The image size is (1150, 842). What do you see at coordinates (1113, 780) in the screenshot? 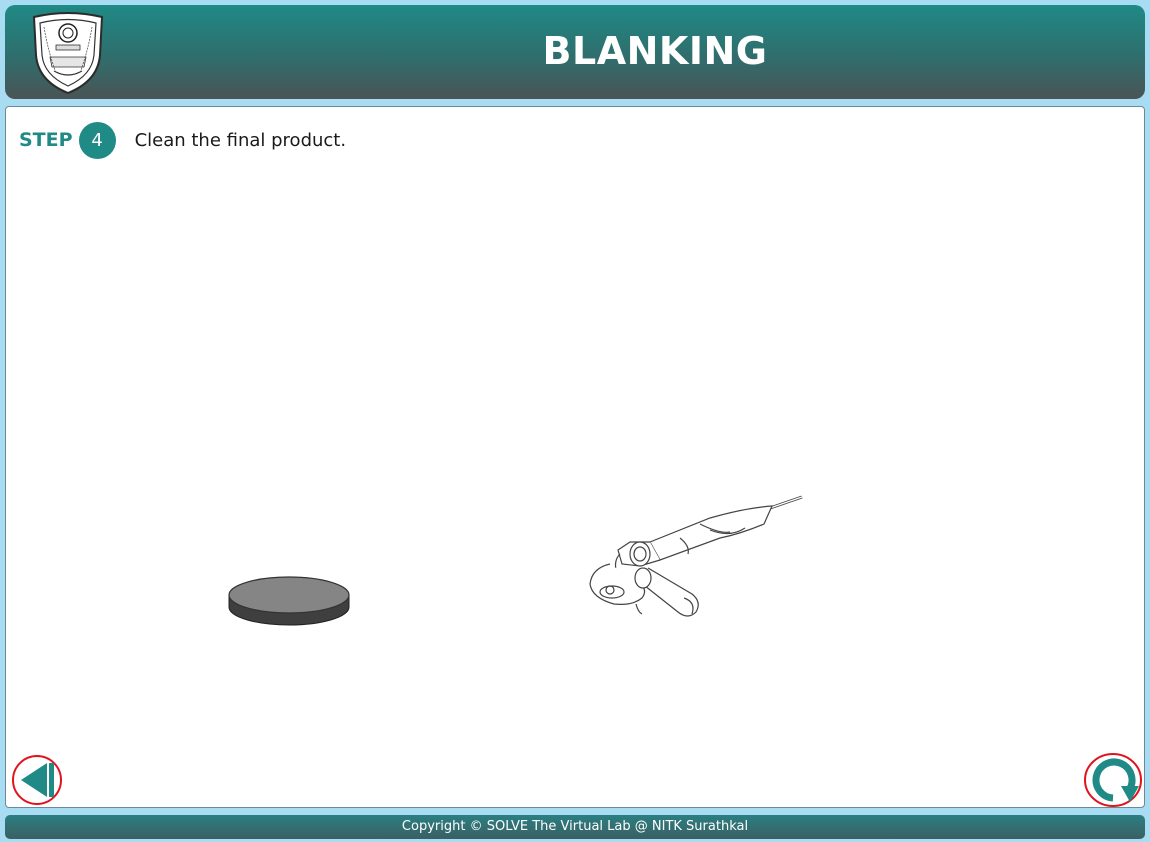
I see `reset-button` at bounding box center [1113, 780].